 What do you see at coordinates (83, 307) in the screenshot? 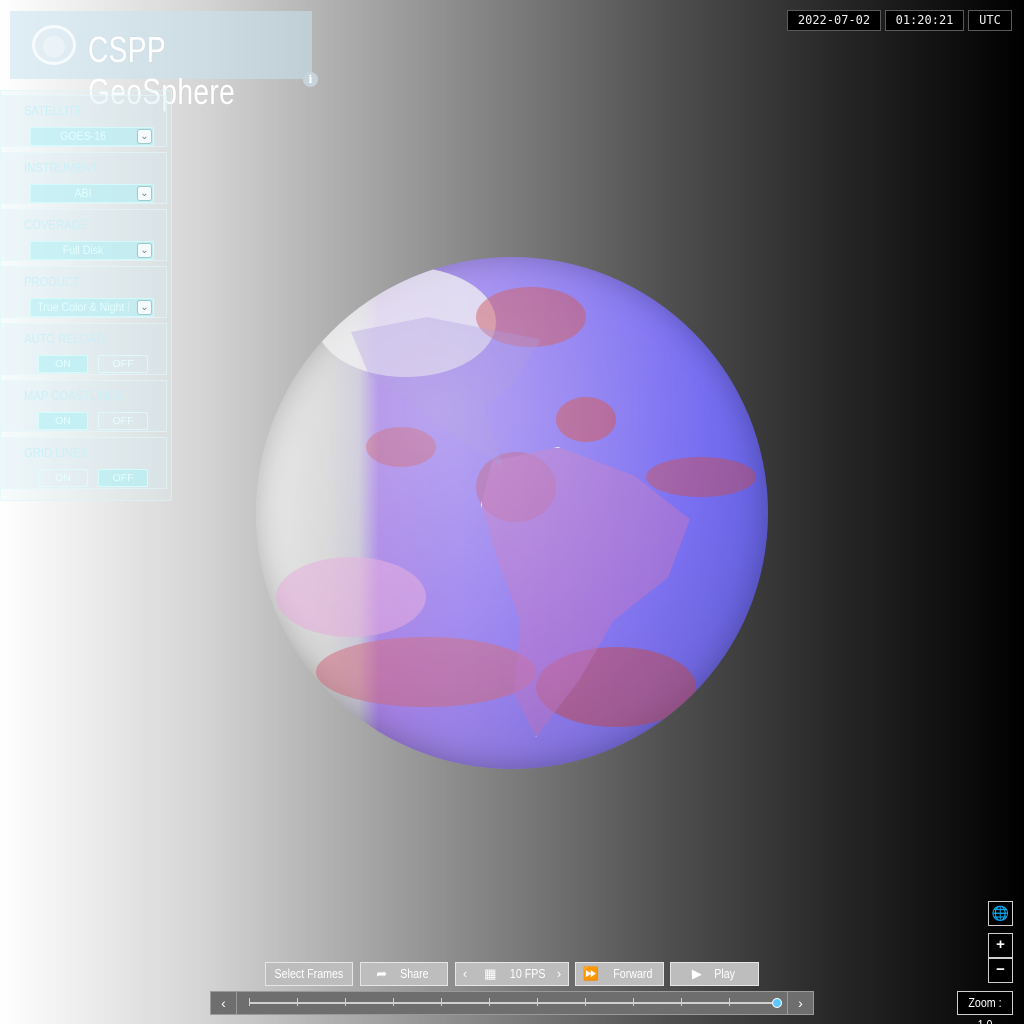
I see `product-value: True Color & Night IR` at bounding box center [83, 307].